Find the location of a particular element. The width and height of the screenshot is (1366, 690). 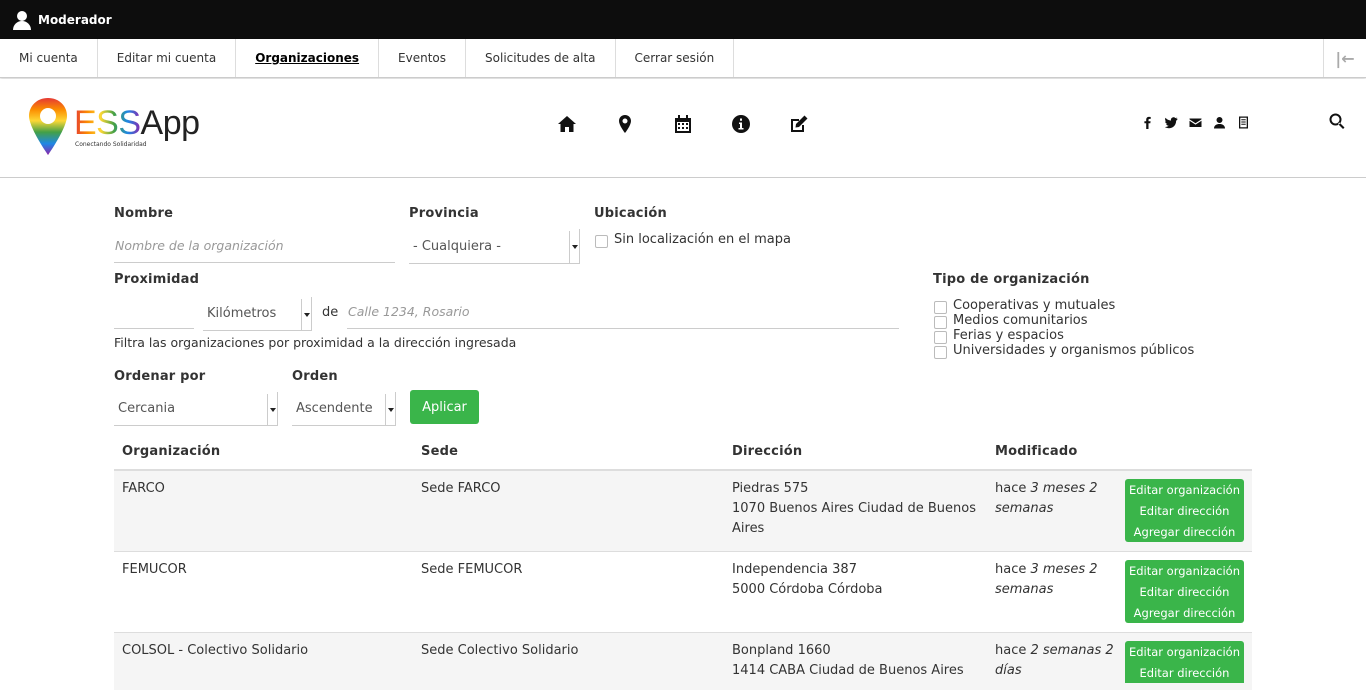

proximity-filter-label: Proximidad is located at coordinates (157, 279).